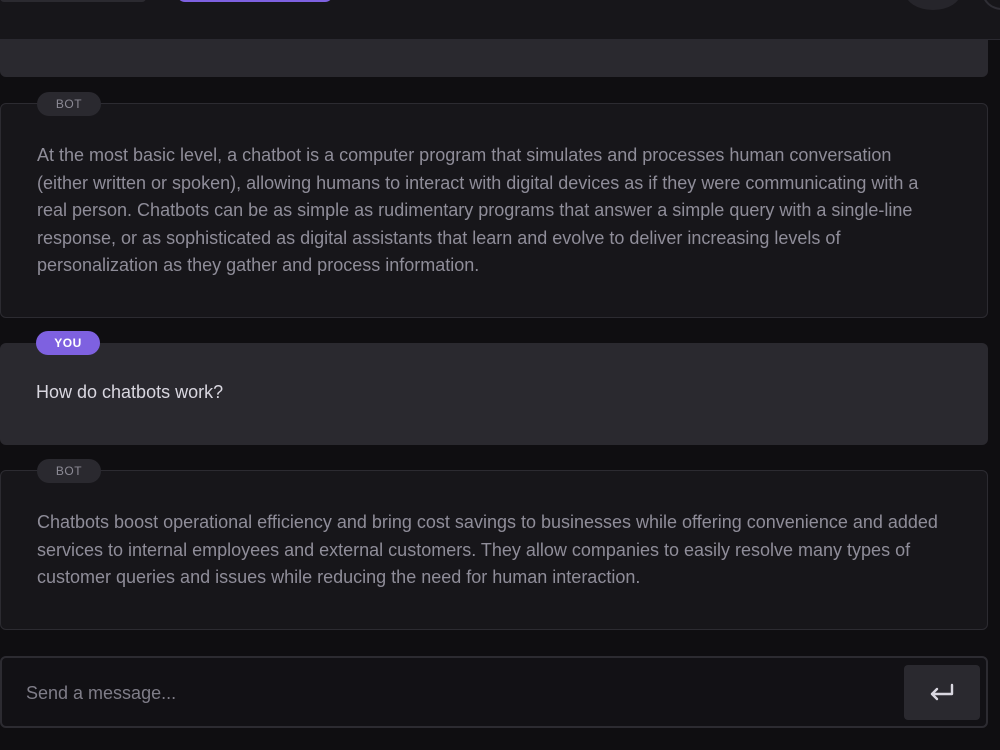 Image resolution: width=1000 pixels, height=750 pixels. Describe the element at coordinates (500, 20) in the screenshot. I see `header-bar` at that location.